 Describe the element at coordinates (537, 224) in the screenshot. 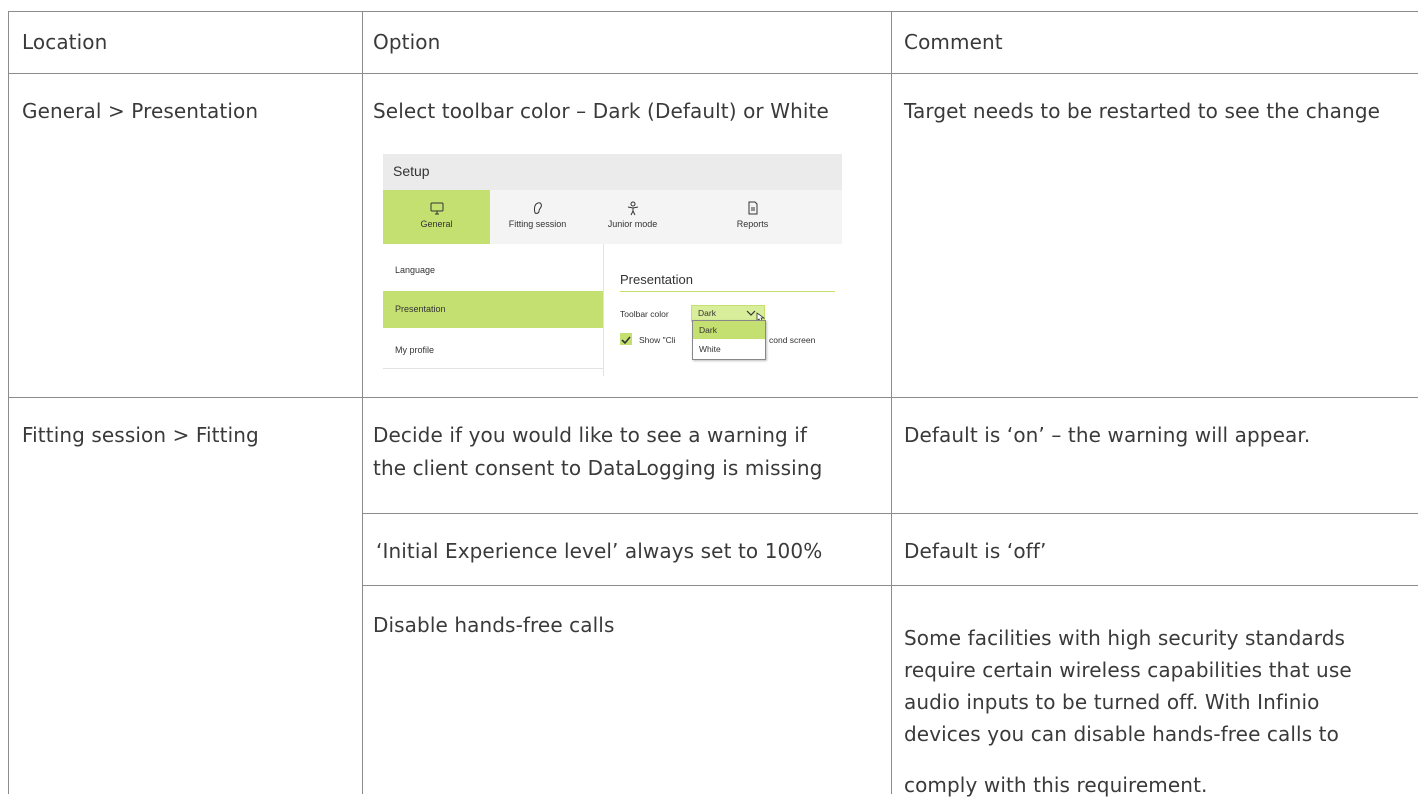

I see `tab-label: Fitting session` at that location.